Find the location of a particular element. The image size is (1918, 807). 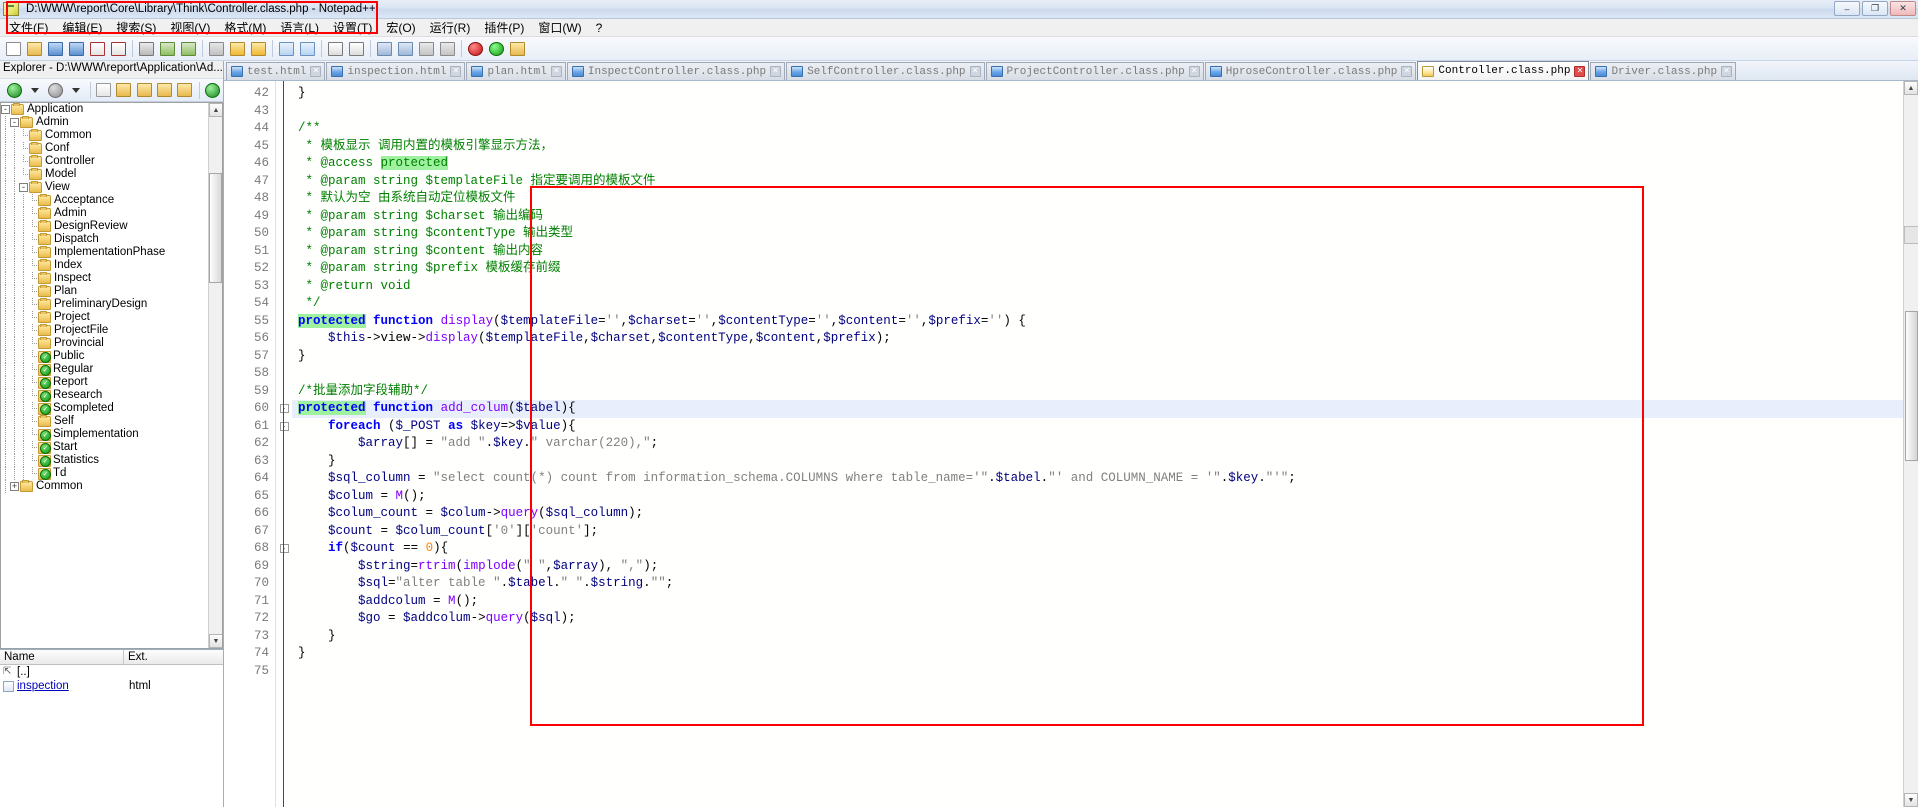

code-line: $string=rtrim(implode(" ",$array), ","); is located at coordinates (1097, 567).